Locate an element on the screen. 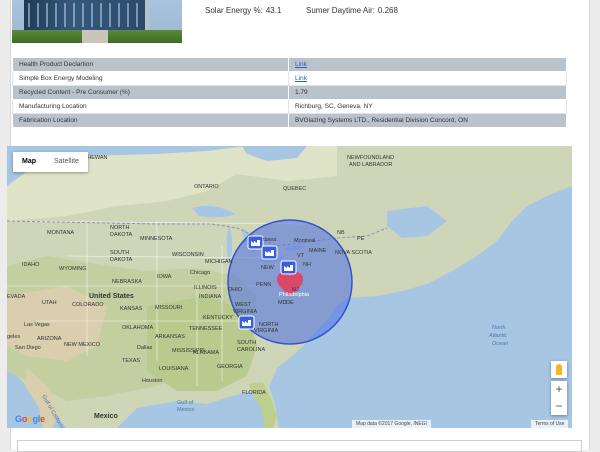  map-label: ARKANSAS is located at coordinates (170, 337).